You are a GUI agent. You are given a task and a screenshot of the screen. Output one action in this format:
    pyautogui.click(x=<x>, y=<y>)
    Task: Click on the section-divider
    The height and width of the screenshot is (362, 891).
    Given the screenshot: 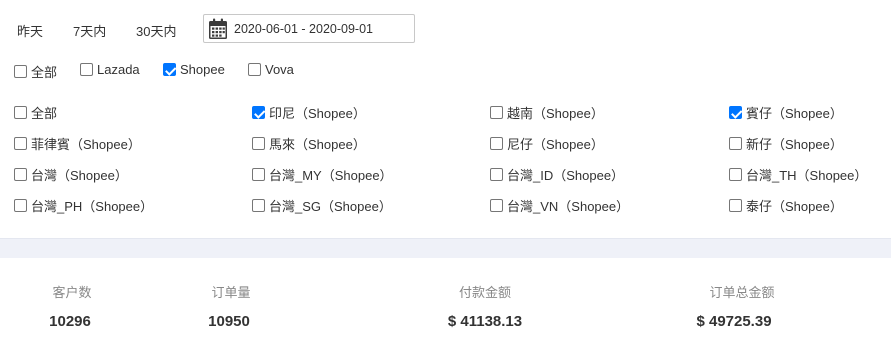 What is the action you would take?
    pyautogui.click(x=445, y=248)
    